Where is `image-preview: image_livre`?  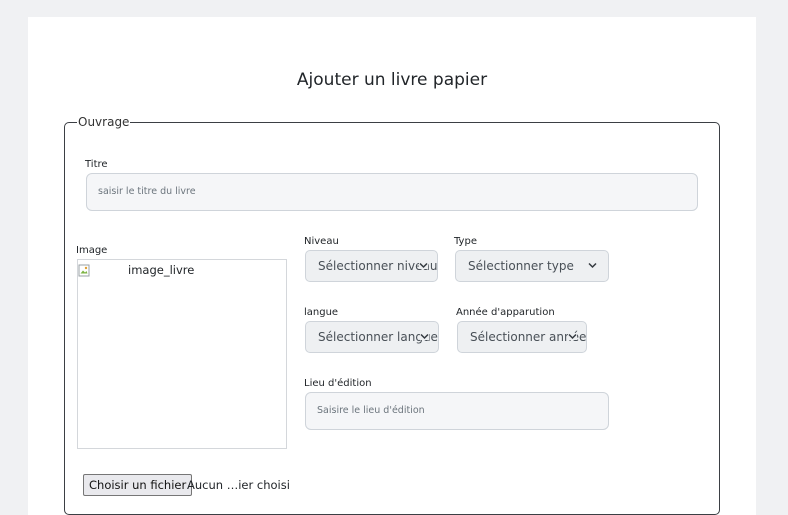
image-preview: image_livre is located at coordinates (182, 354).